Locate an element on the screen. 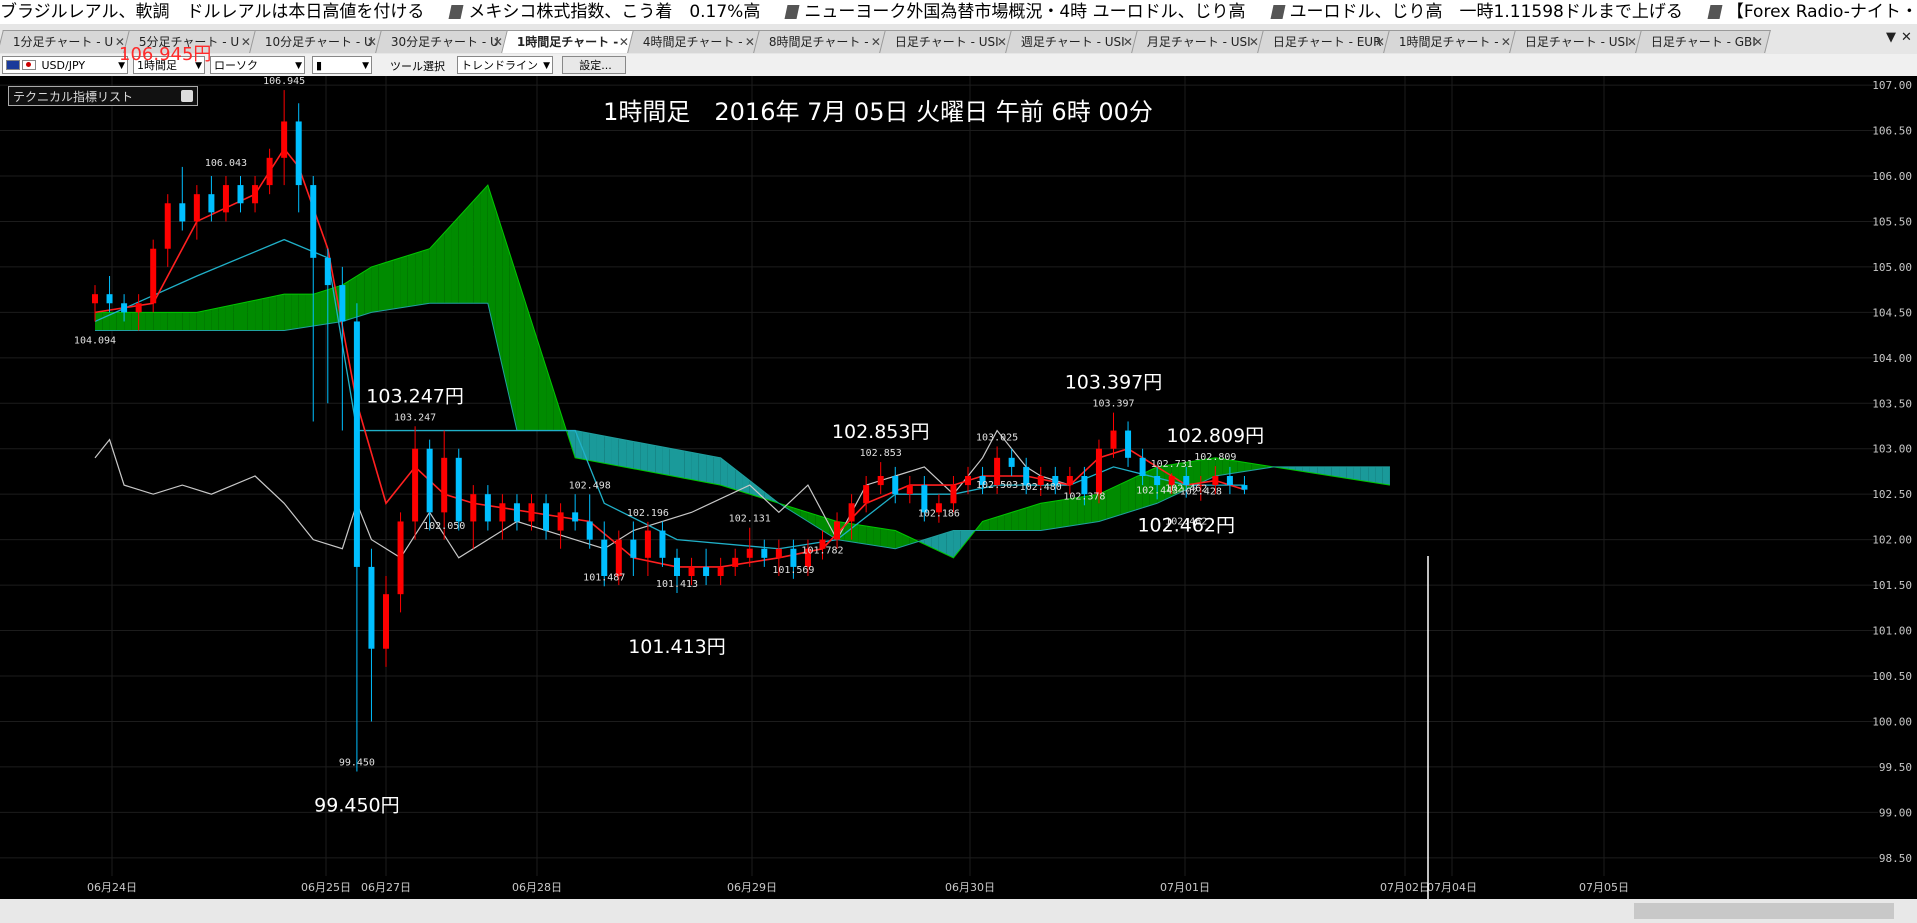 The image size is (1917, 923). ticker-text: ブラジルレアル、軟調 ドルレアルは本日高値を付ける is located at coordinates (212, 12).